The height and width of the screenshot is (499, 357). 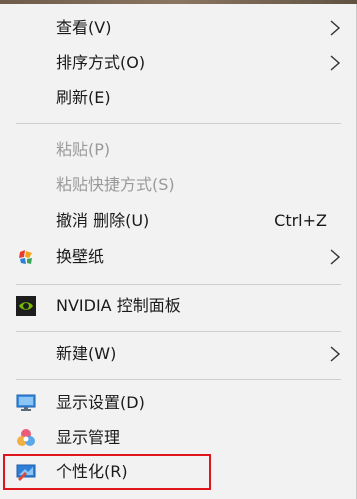 What do you see at coordinates (300, 220) in the screenshot?
I see `shortcut-text: Ctrl+Z` at bounding box center [300, 220].